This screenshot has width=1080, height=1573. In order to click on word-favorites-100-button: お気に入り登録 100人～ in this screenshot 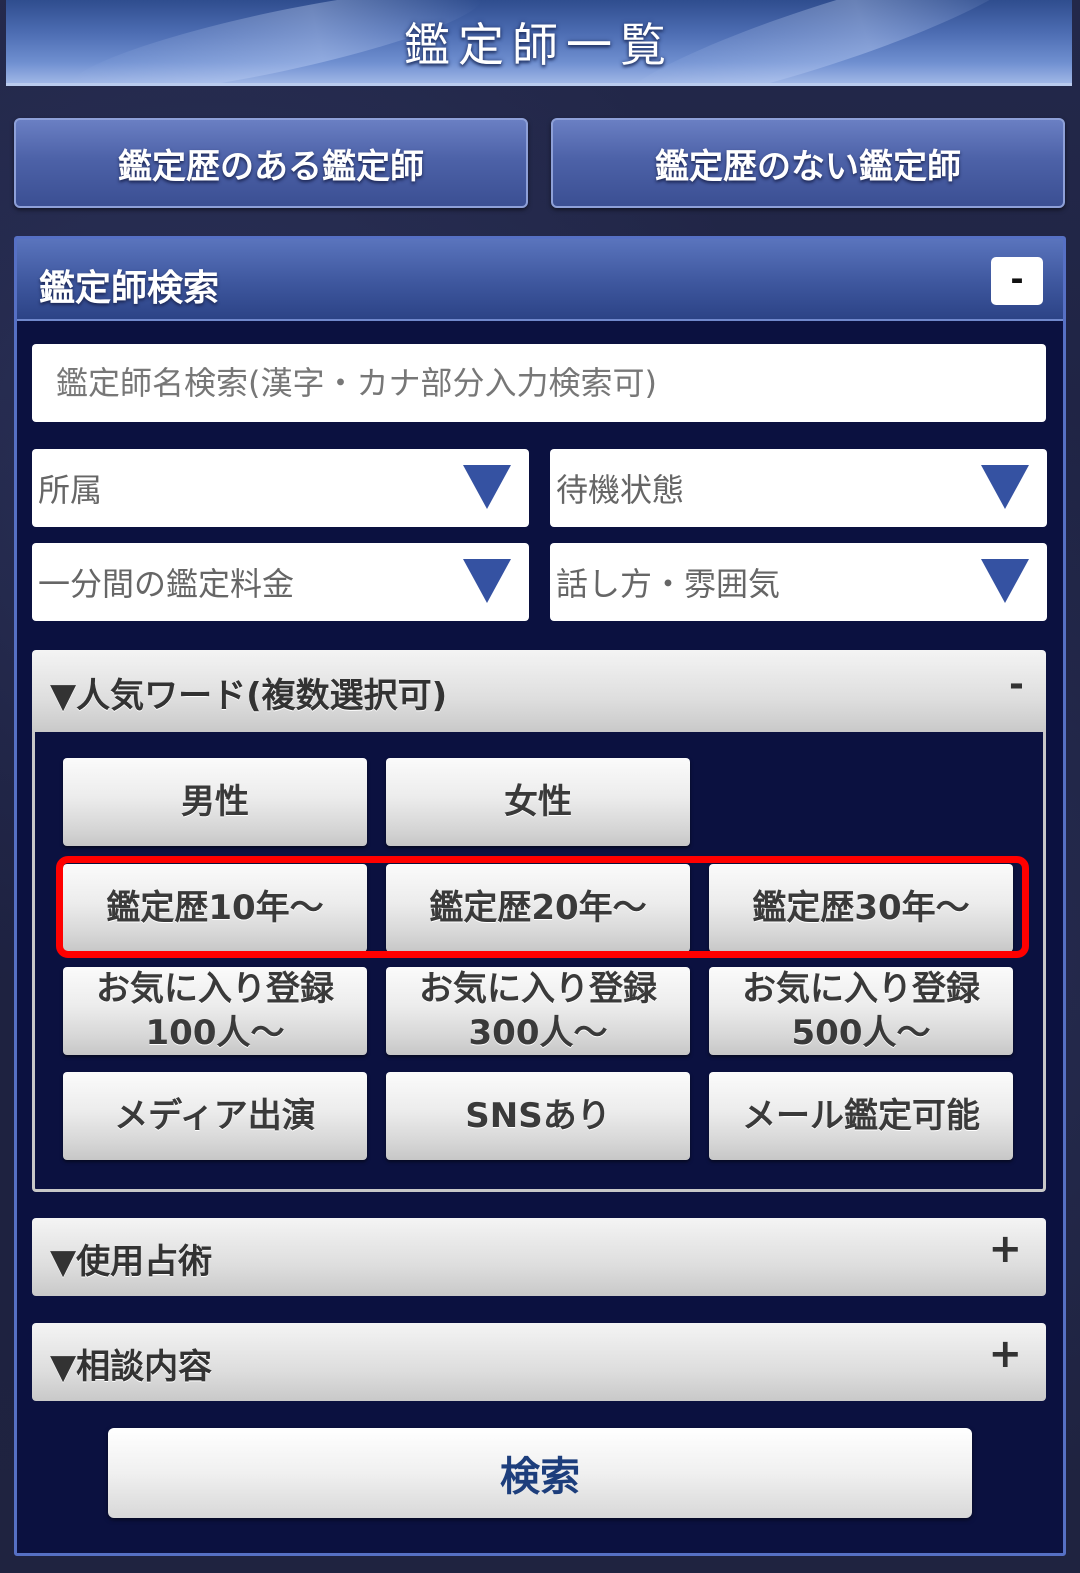, I will do `click(215, 1011)`.